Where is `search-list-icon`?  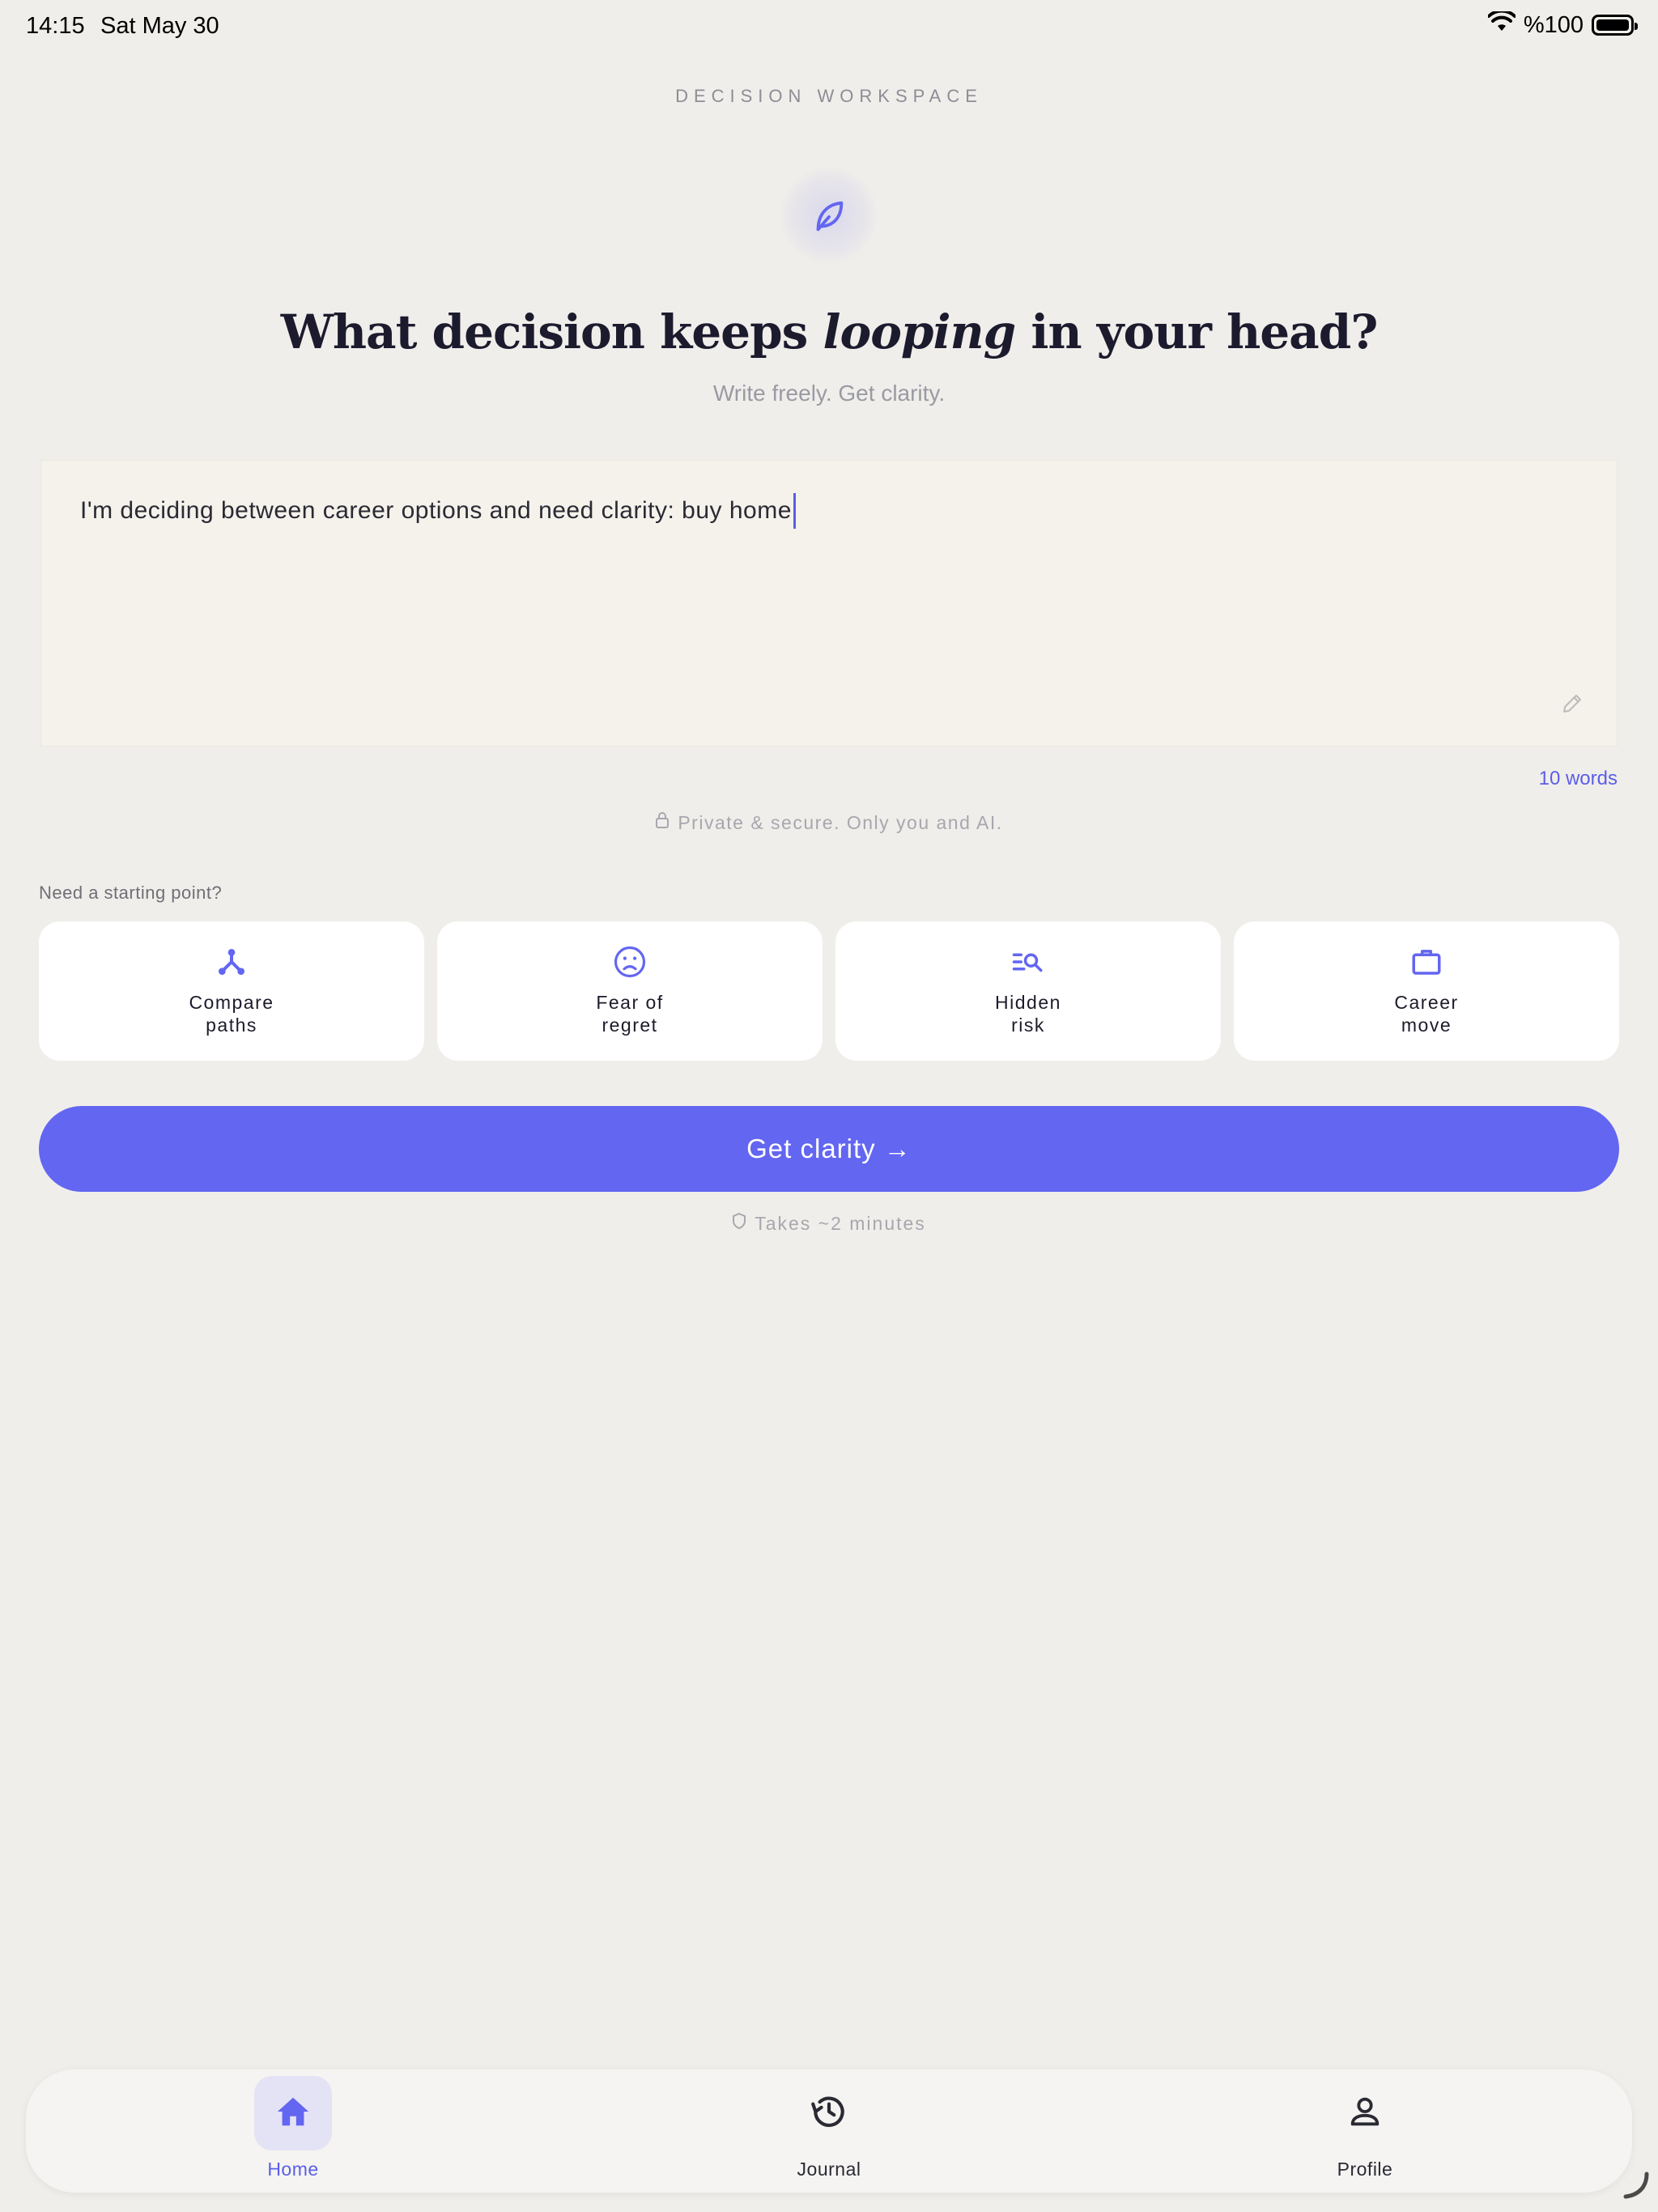
search-list-icon is located at coordinates (1028, 962).